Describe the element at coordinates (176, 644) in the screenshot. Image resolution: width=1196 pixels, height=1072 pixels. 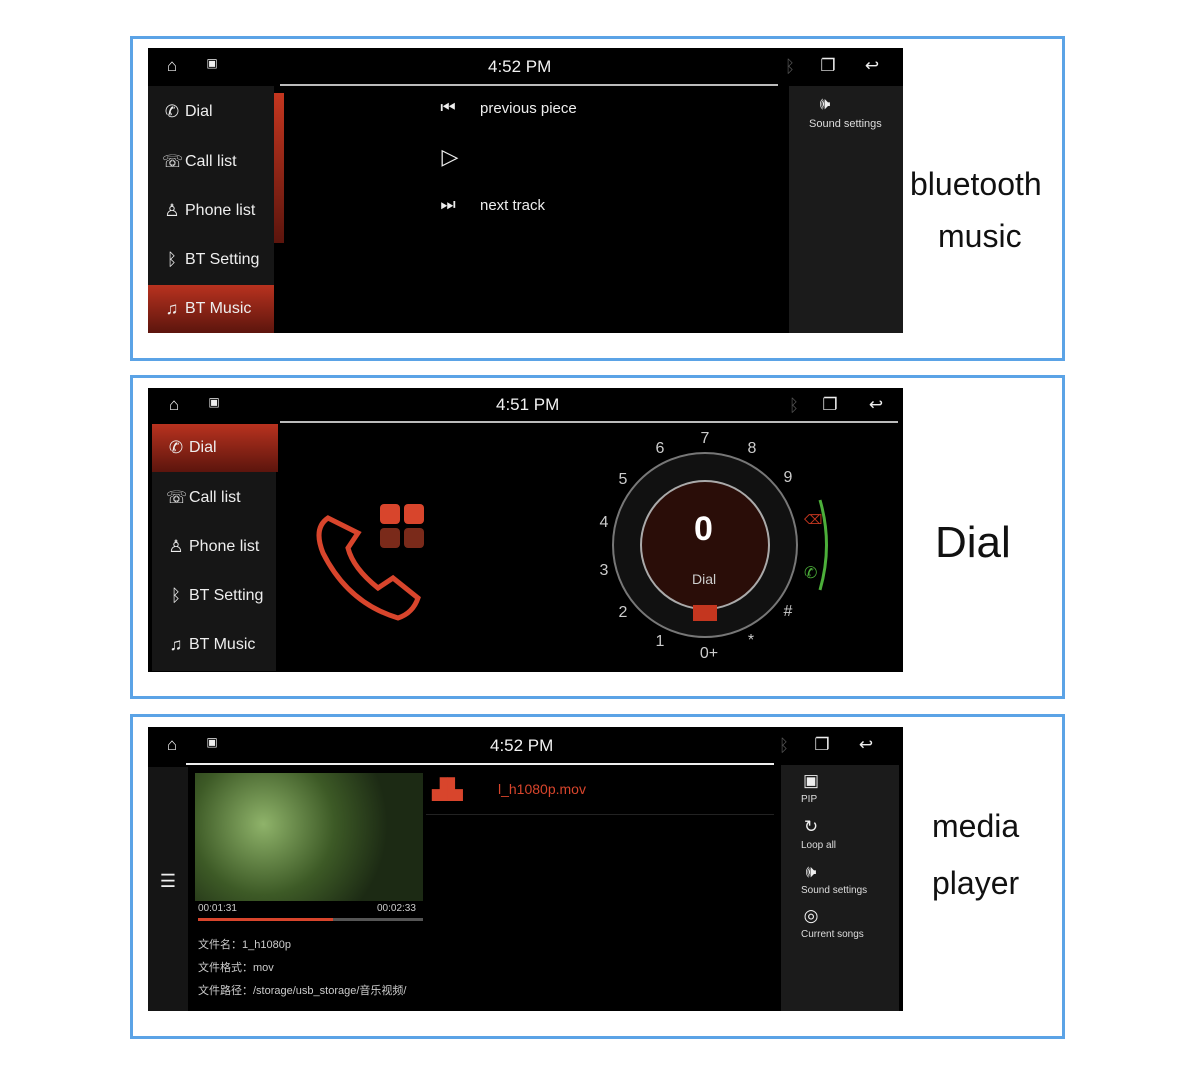
I see `music-note-icon: ♫` at that location.